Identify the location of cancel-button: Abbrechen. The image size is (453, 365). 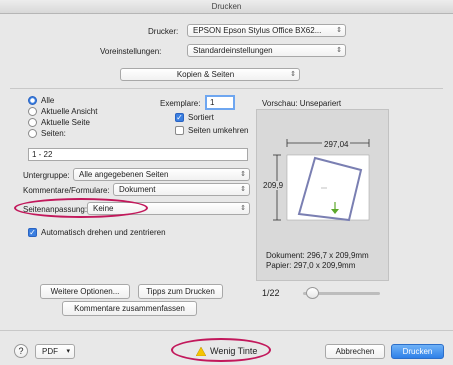
(355, 351).